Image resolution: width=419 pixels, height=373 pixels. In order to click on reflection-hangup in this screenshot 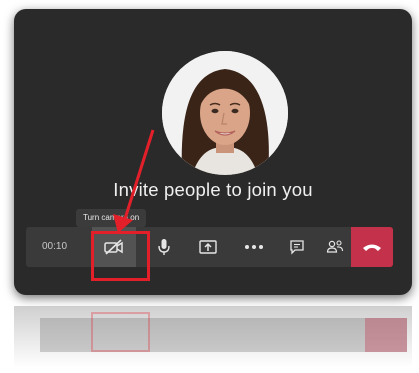, I will do `click(386, 335)`.